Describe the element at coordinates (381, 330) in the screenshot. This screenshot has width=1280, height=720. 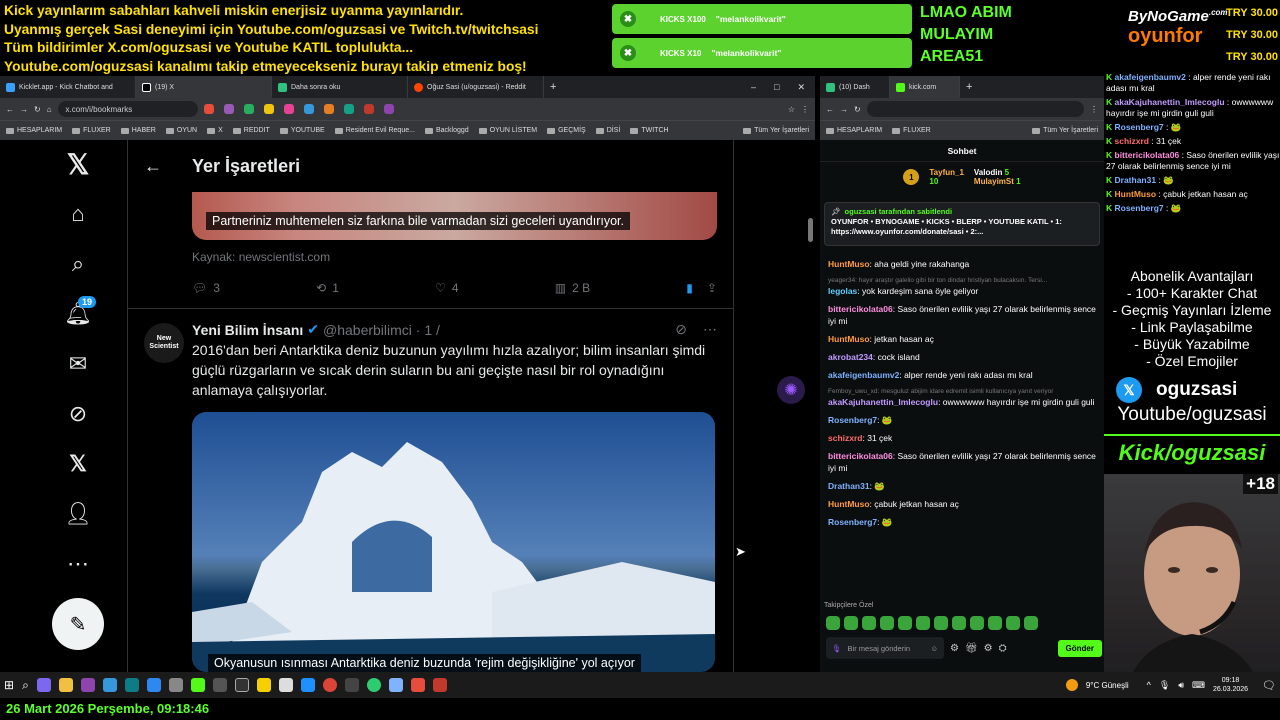
I see `author-handle: @haberbilimci · 1 /` at that location.